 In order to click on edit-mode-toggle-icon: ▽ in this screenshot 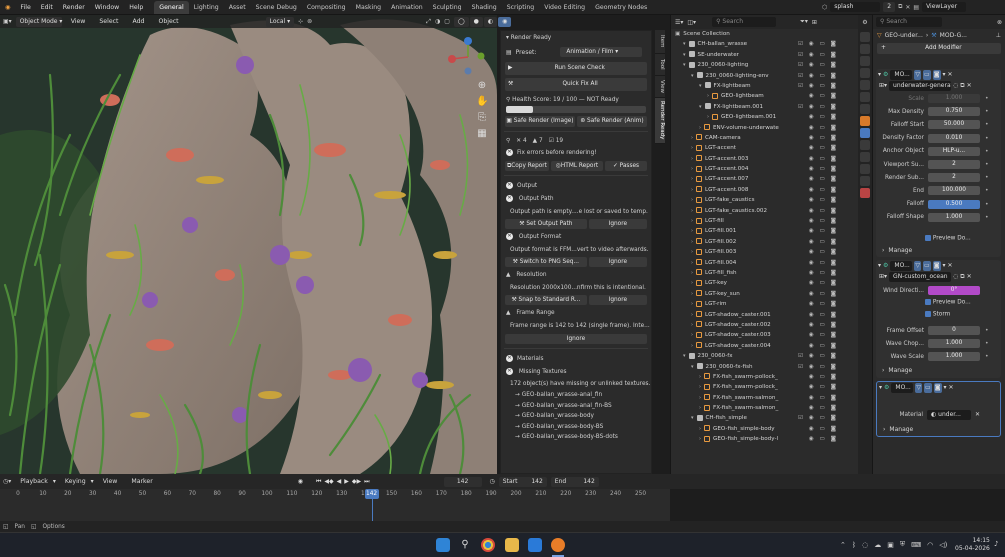, I will do `click(919, 387)`.